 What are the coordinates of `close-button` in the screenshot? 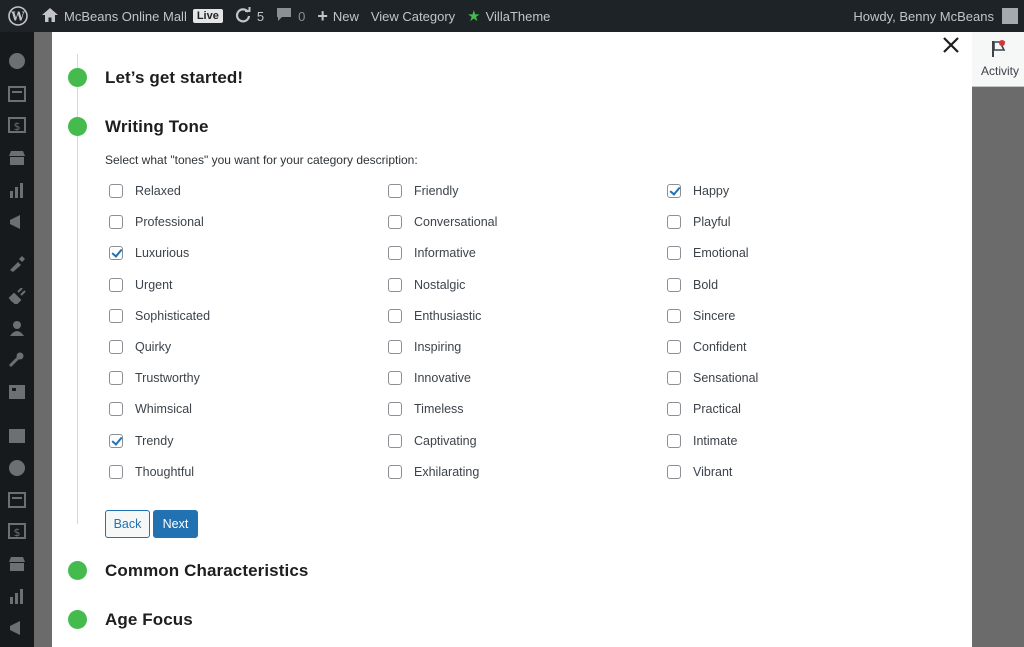 It's located at (951, 45).